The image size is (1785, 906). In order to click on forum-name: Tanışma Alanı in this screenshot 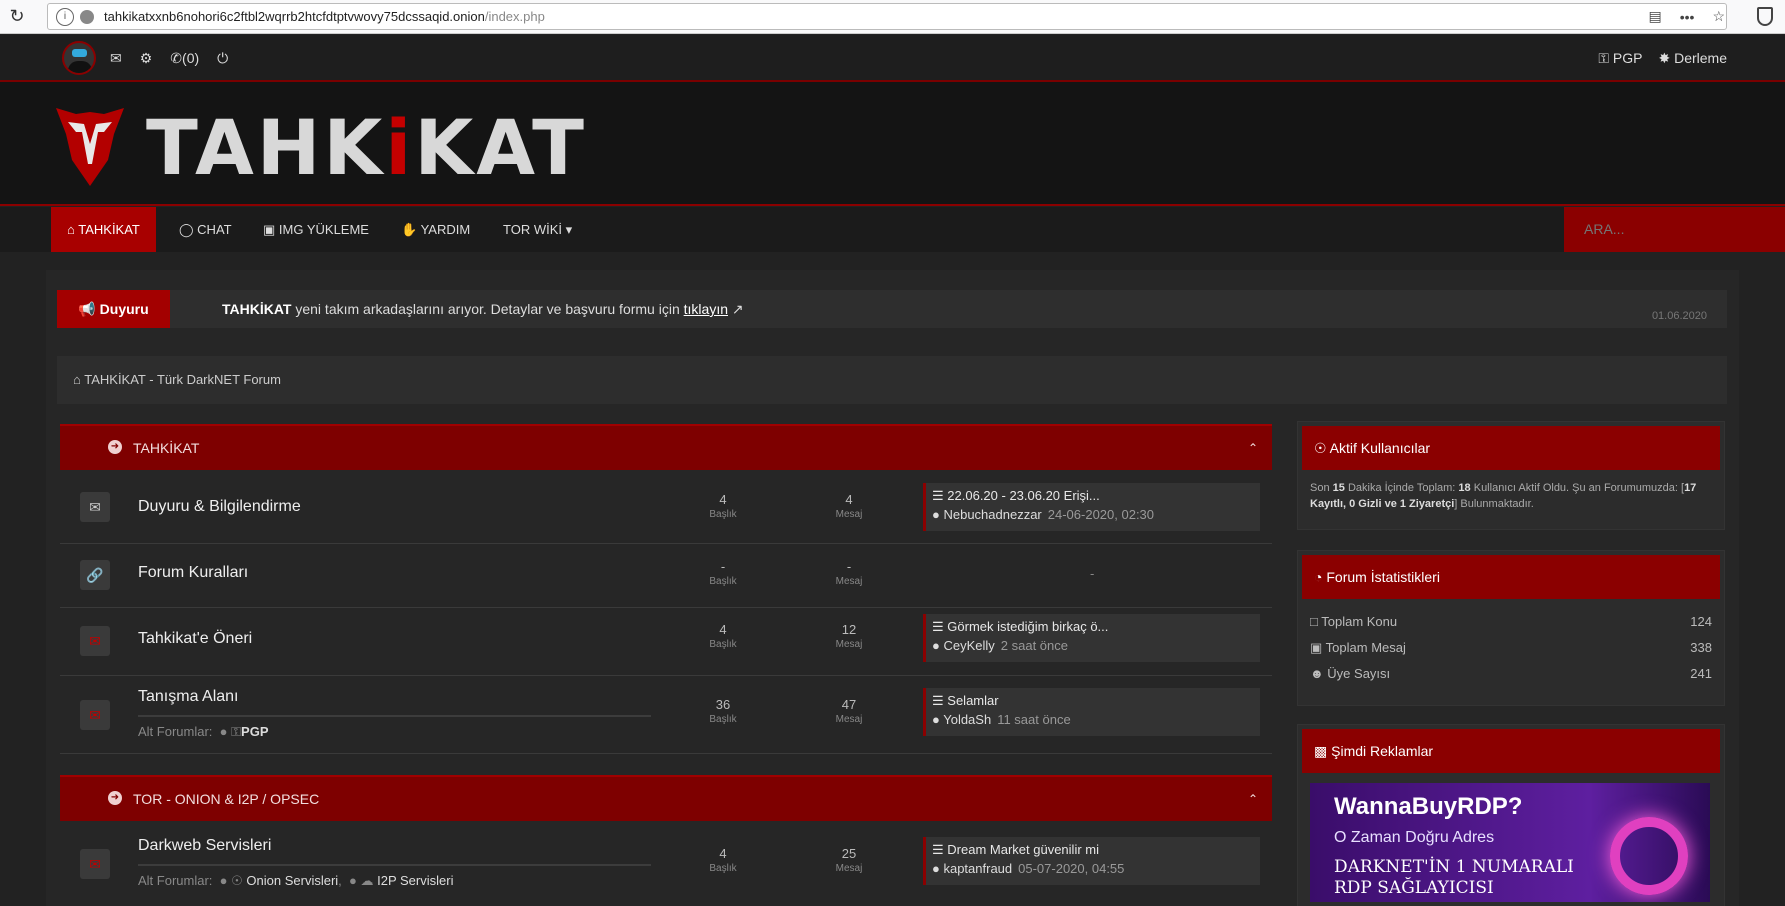, I will do `click(188, 697)`.